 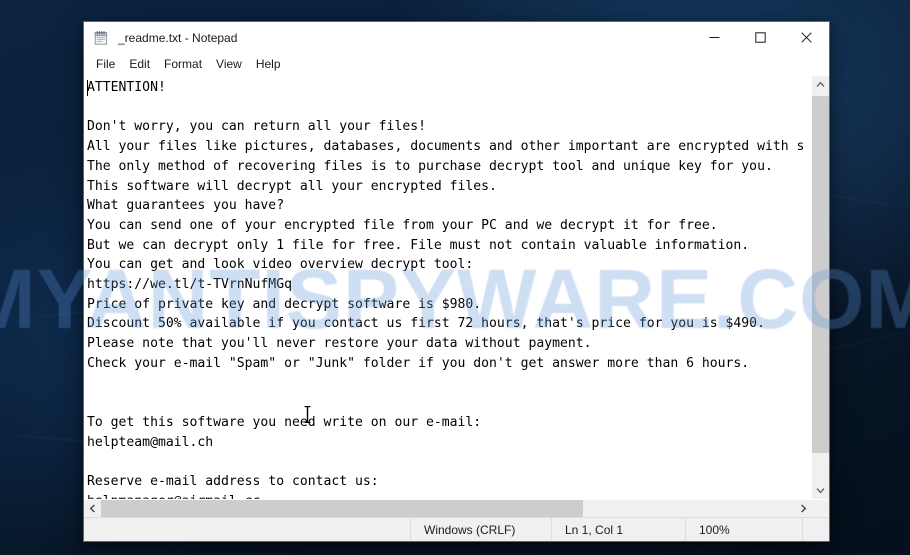 What do you see at coordinates (105, 64) in the screenshot?
I see `menu-item-file: File` at bounding box center [105, 64].